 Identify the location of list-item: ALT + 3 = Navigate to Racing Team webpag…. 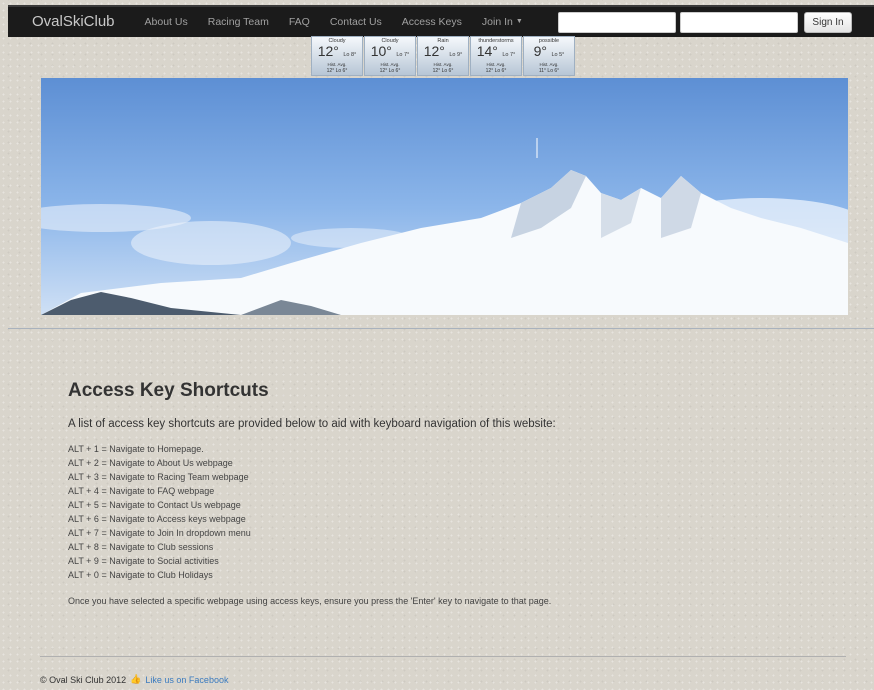
(158, 477).